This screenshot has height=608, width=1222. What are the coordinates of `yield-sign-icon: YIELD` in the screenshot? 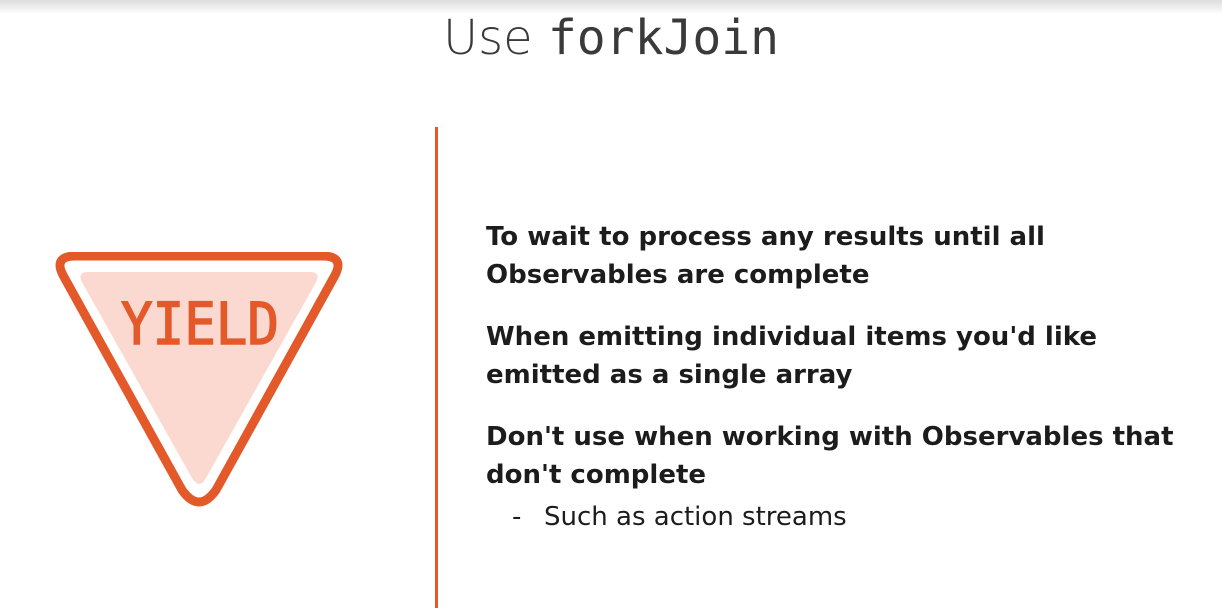 It's located at (199, 379).